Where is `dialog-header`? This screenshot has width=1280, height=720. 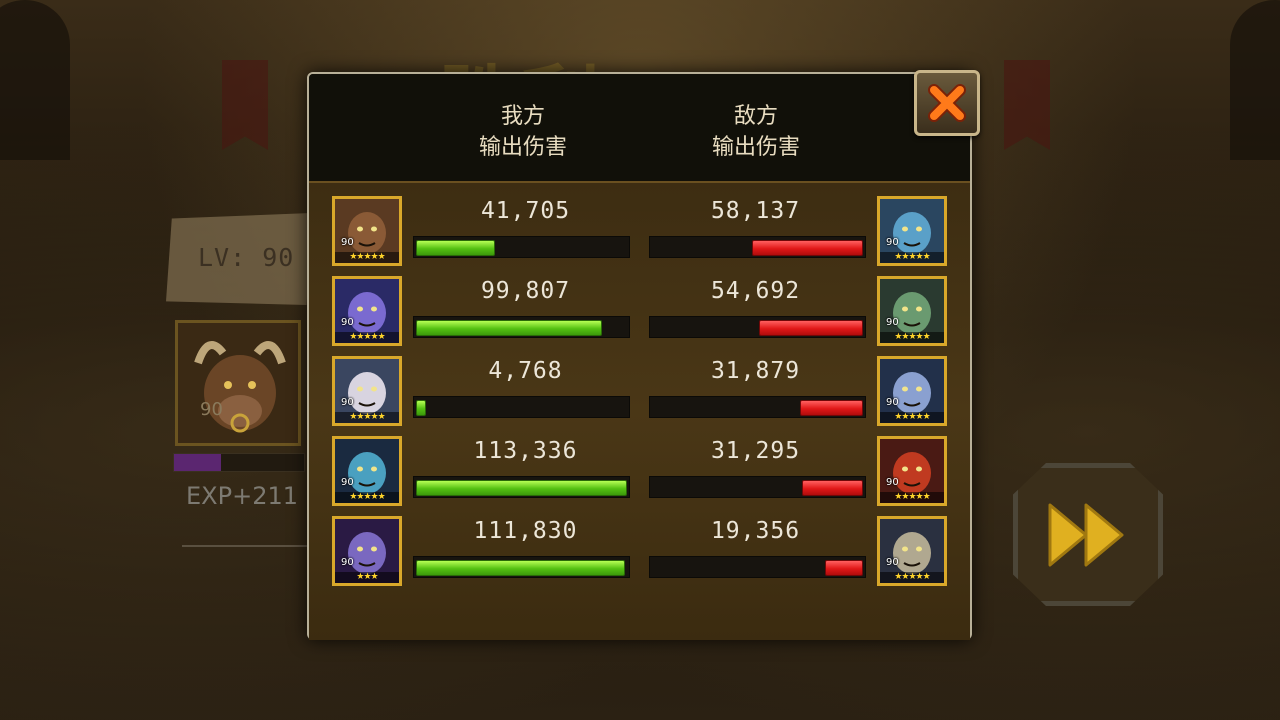
dialog-header is located at coordinates (639, 127).